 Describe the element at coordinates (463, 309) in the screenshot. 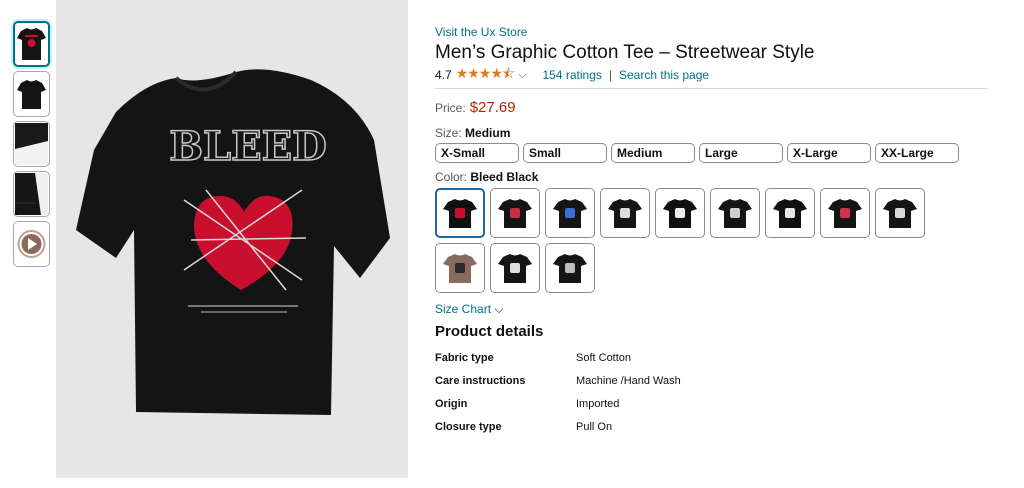

I see `size-chart-label: Size Chart` at that location.